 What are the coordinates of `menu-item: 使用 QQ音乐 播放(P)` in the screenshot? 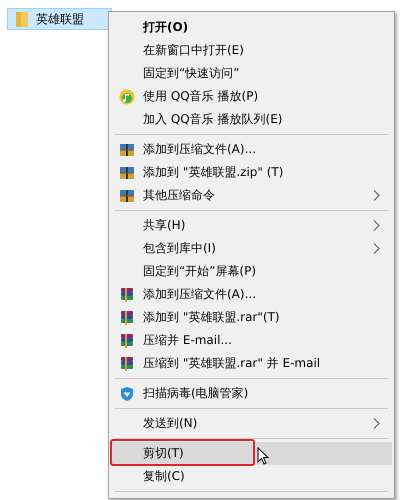 It's located at (251, 96).